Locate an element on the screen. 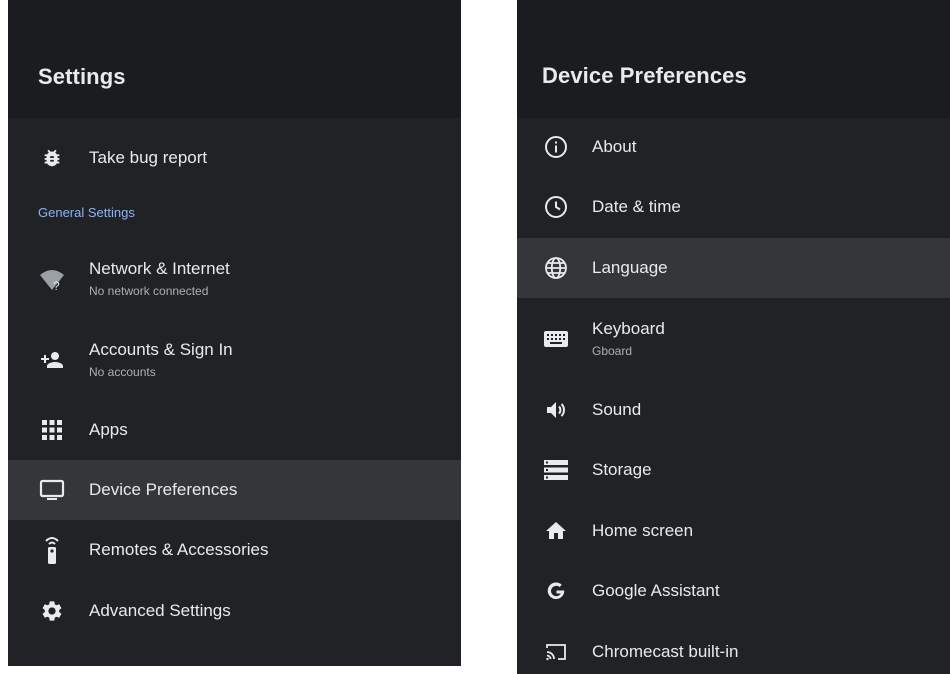 This screenshot has width=950, height=674. menu-item-keyboard: Keyboard Gboard is located at coordinates (733, 339).